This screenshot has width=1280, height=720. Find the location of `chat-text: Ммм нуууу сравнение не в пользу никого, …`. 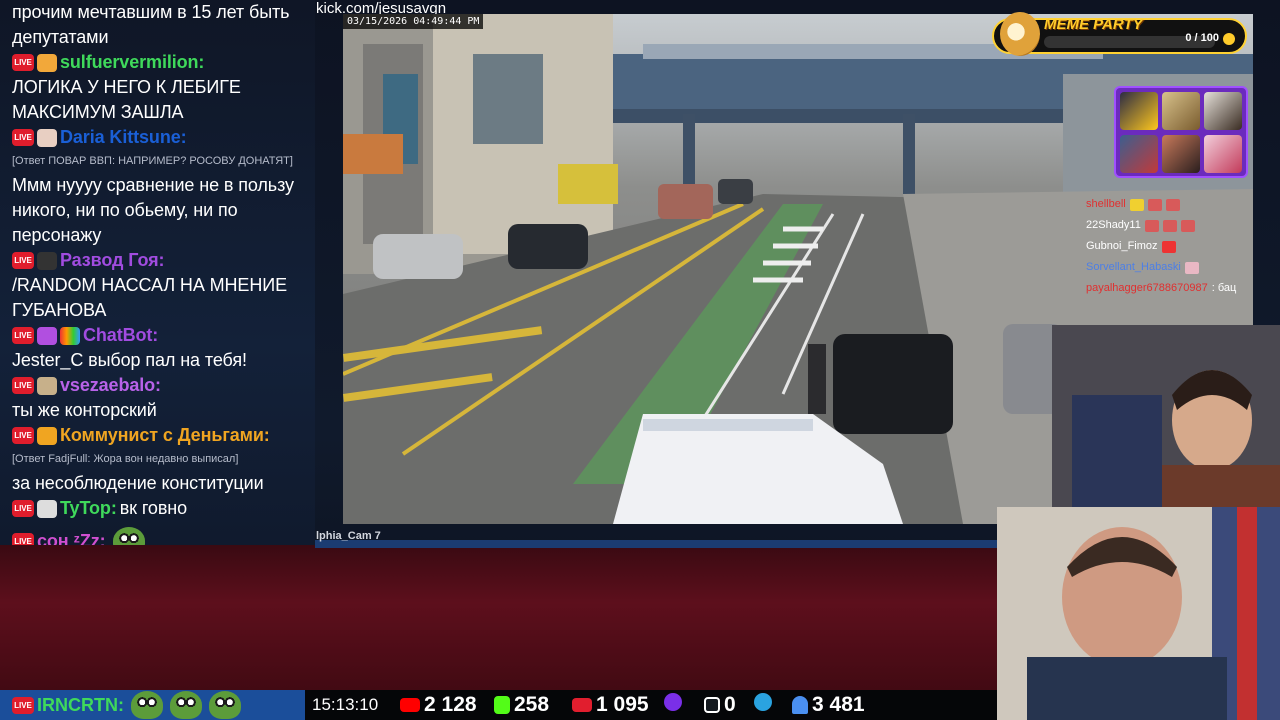

chat-text: Ммм нуууу сравнение не в пользу никого, … is located at coordinates (153, 210).